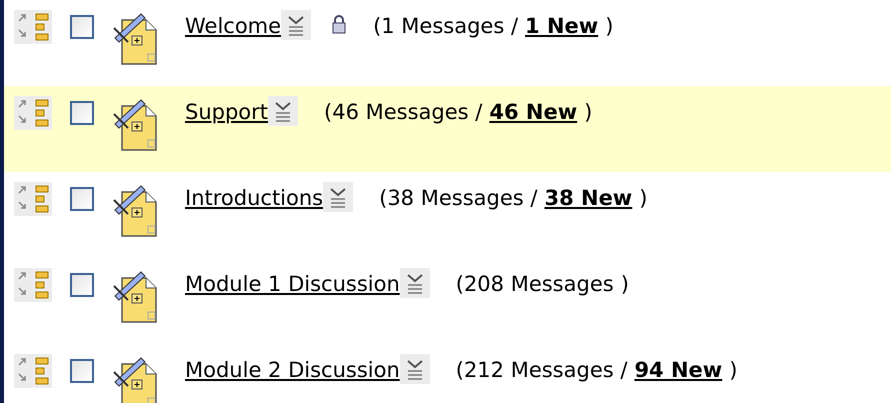 The image size is (891, 403). What do you see at coordinates (533, 112) in the screenshot?
I see `new-messages-link: 46 New` at bounding box center [533, 112].